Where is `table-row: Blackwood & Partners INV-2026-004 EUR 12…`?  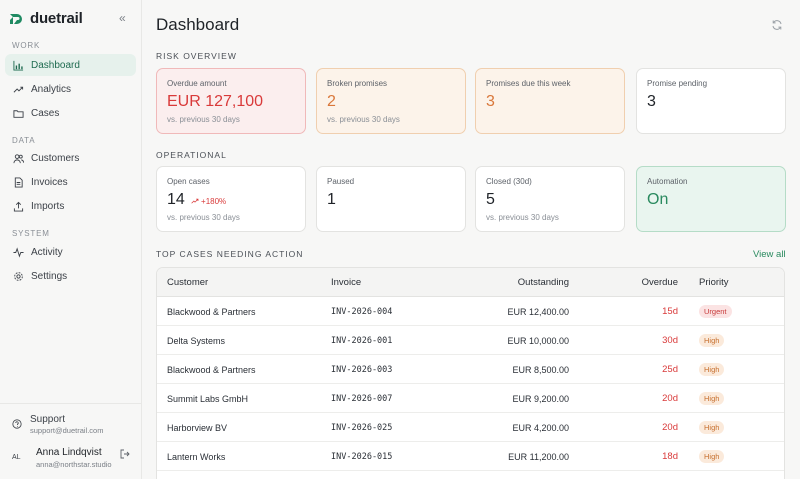 table-row: Blackwood & Partners INV-2026-004 EUR 12… is located at coordinates (470, 311).